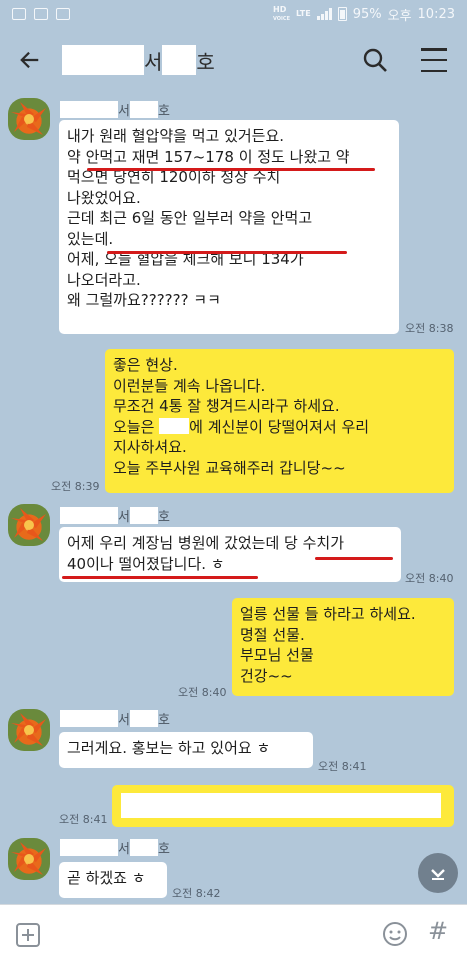 Image resolution: width=467 pixels, height=960 pixels. Describe the element at coordinates (186, 750) in the screenshot. I see `message-bubble: 그러게요. 홍보는 하고 있어요 ㅎ` at that location.